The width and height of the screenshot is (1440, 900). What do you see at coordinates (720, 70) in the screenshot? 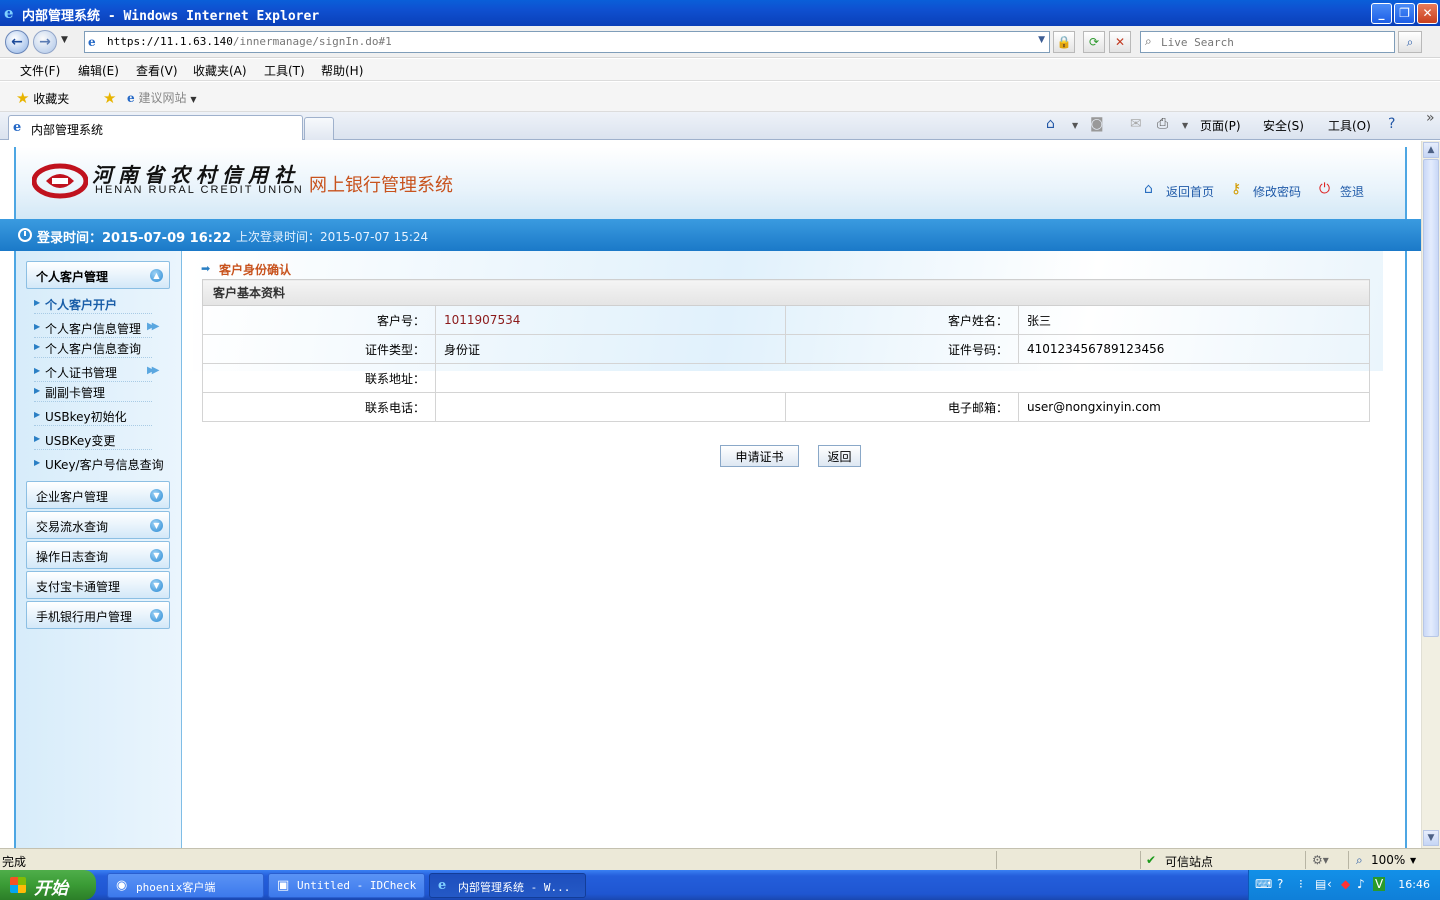
I see `menu-bar: 文件(F) 编辑(E) 查看(V) 收藏夹(A) 工具(T) 帮助(H)` at bounding box center [720, 70].